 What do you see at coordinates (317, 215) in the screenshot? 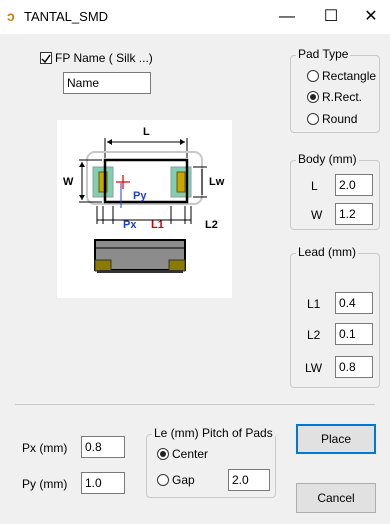
I see `body-w-label: W` at bounding box center [317, 215].